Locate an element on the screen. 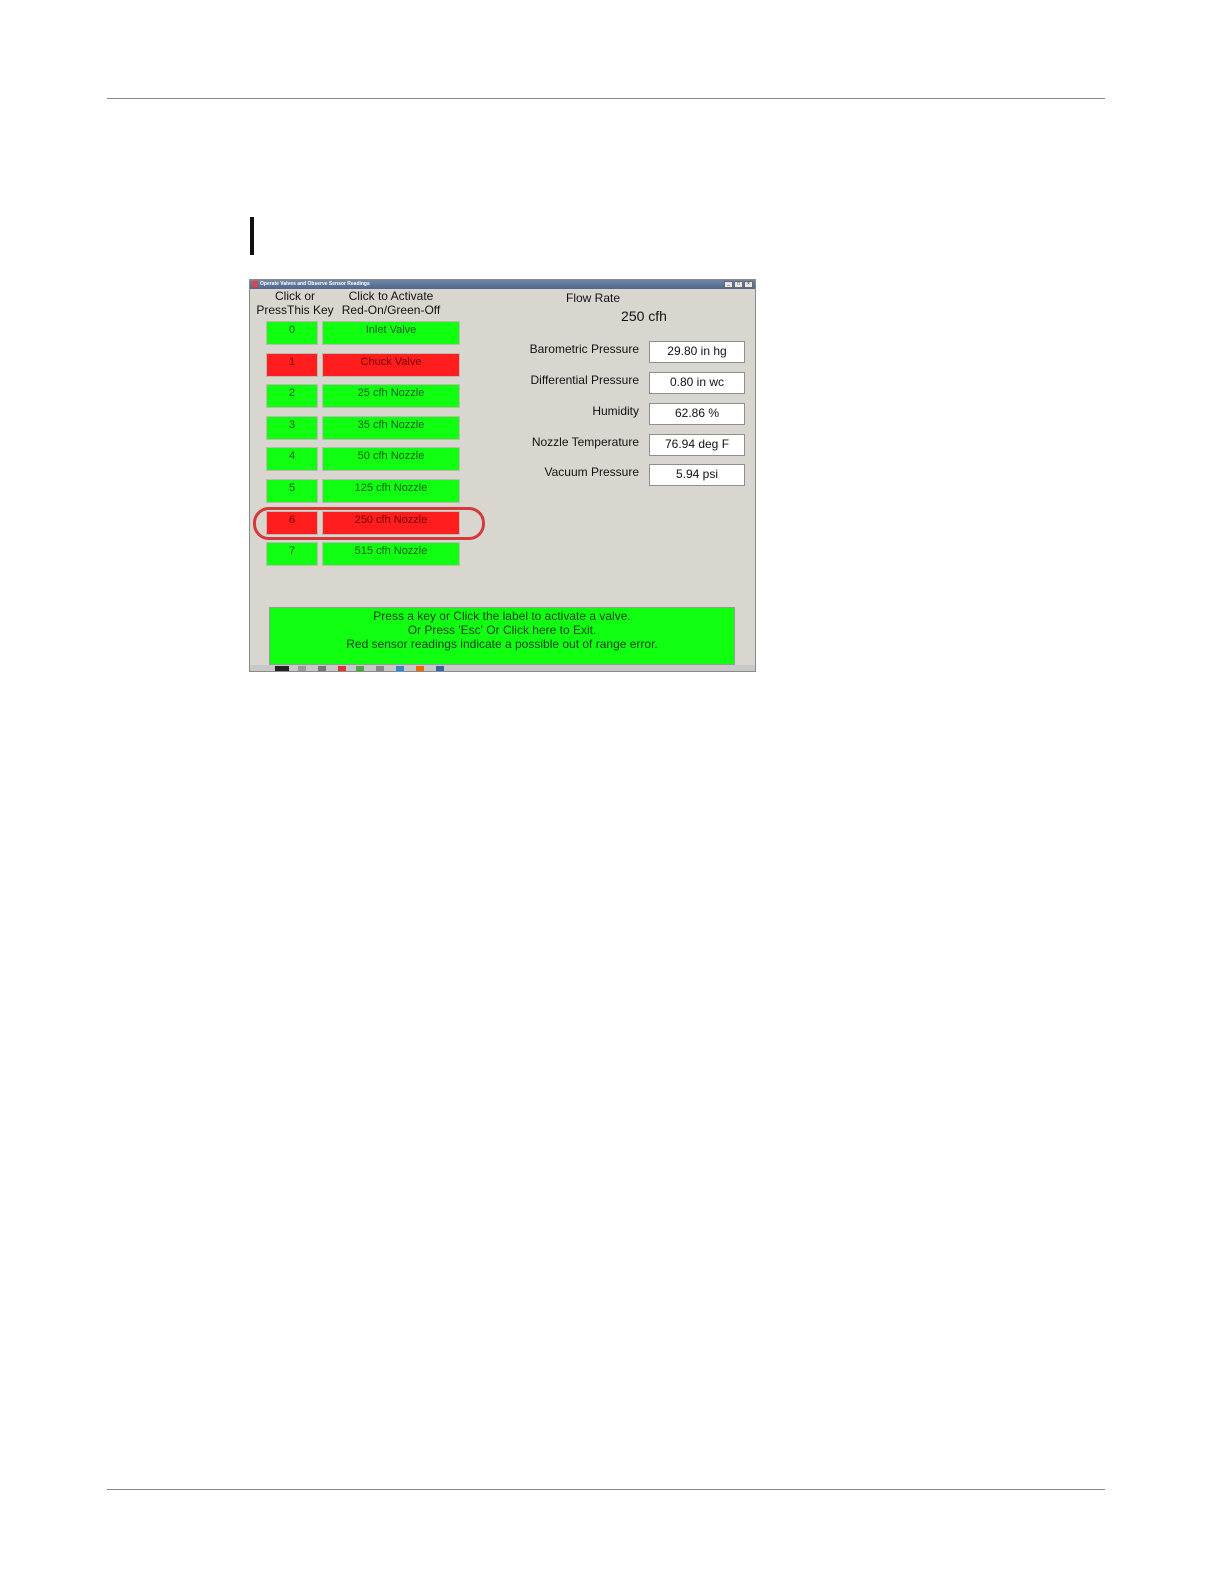  valve-row: 5 125 cfh Nozzle is located at coordinates (380, 491).